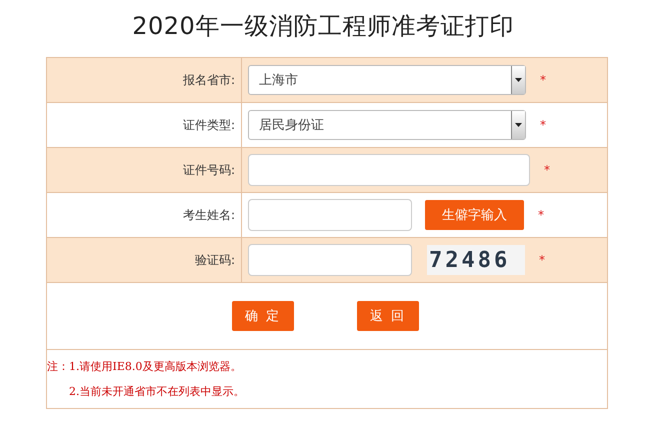 This screenshot has width=646, height=437. Describe the element at coordinates (214, 260) in the screenshot. I see `field-label: 验证码:` at that location.